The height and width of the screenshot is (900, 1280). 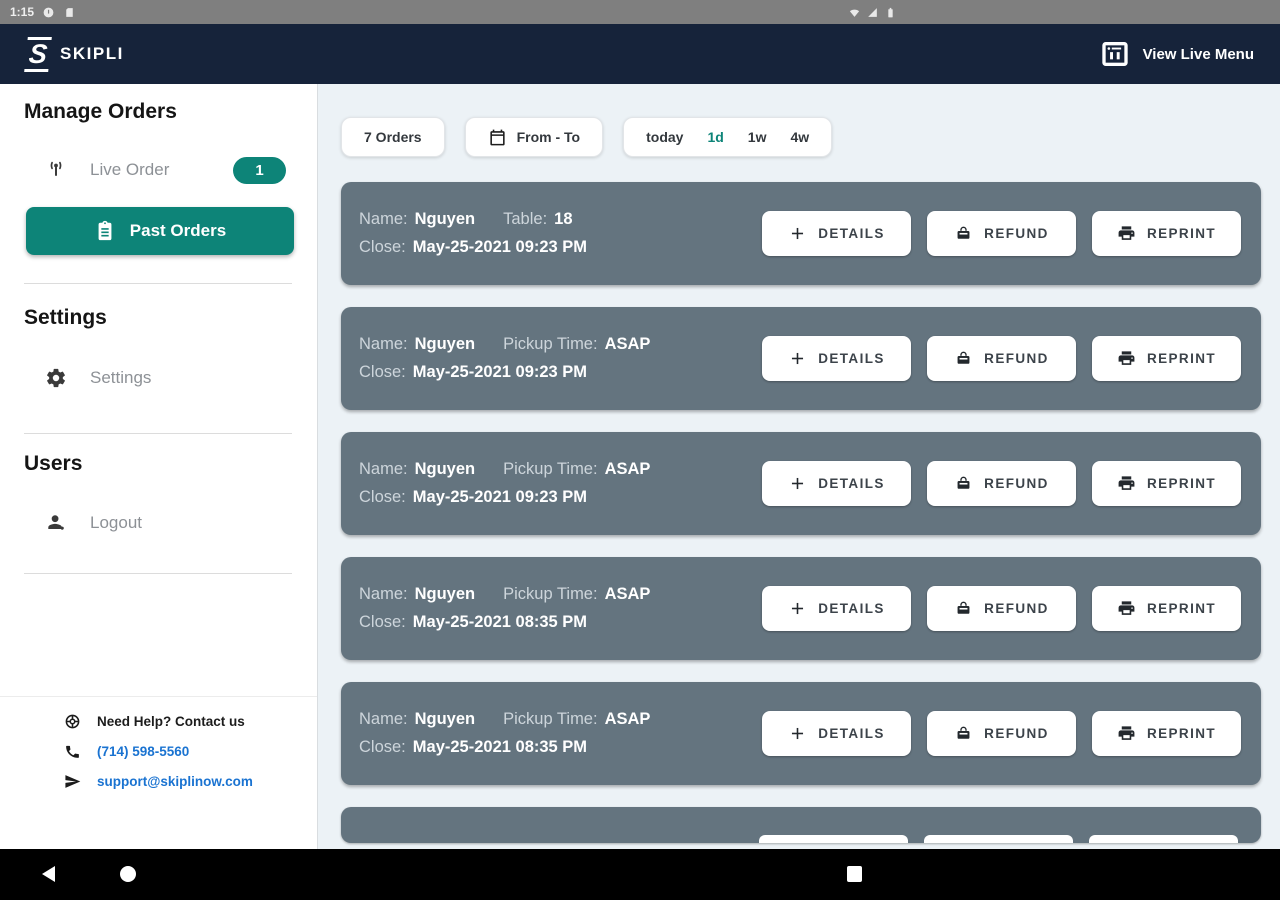 What do you see at coordinates (563, 219) in the screenshot?
I see `meta-value: 18` at bounding box center [563, 219].